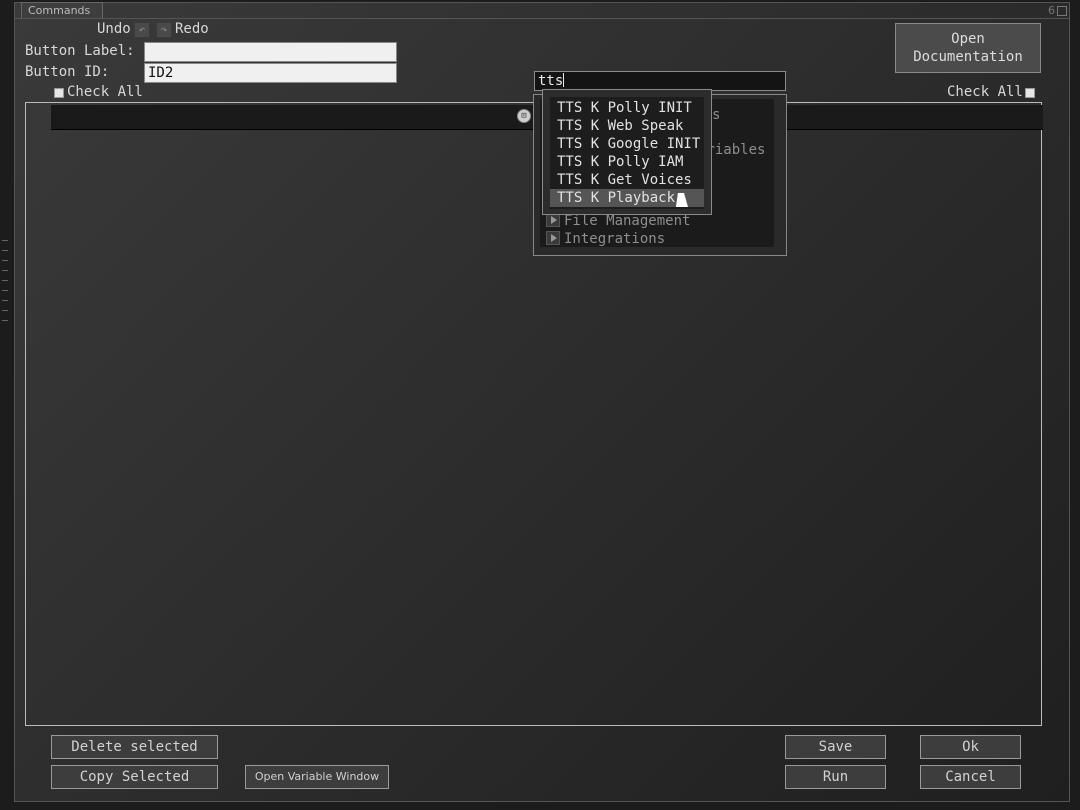 The height and width of the screenshot is (810, 1080). Describe the element at coordinates (1030, 93) in the screenshot. I see `check-all-right-checkbox` at that location.